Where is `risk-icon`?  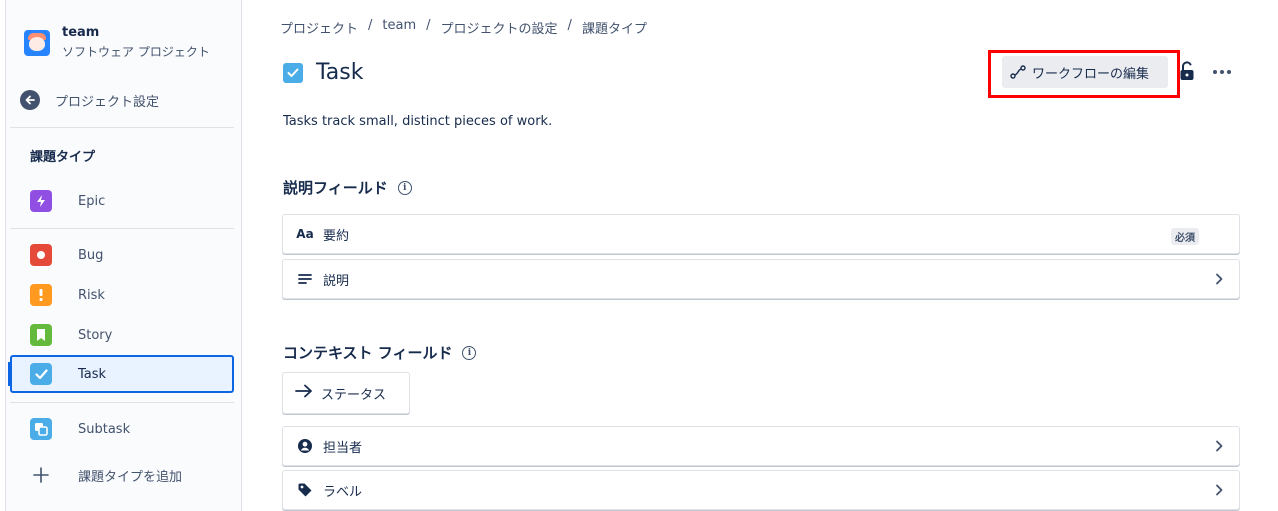 risk-icon is located at coordinates (41, 295).